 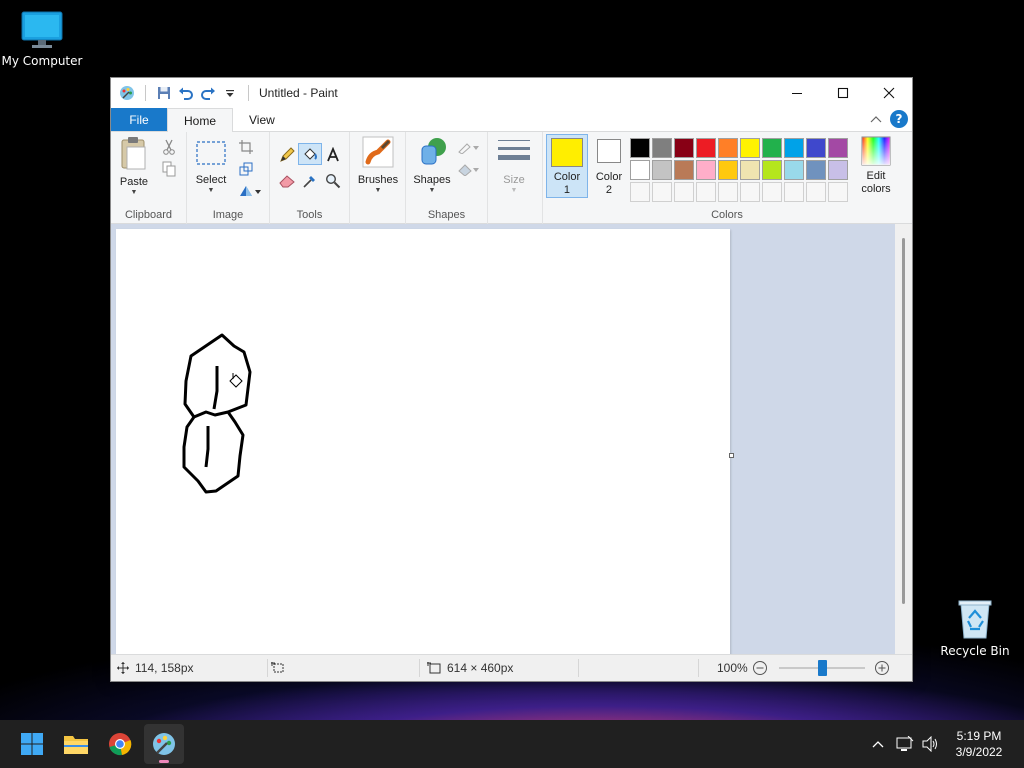 I want to click on select-button: Select ▼, so click(x=211, y=165).